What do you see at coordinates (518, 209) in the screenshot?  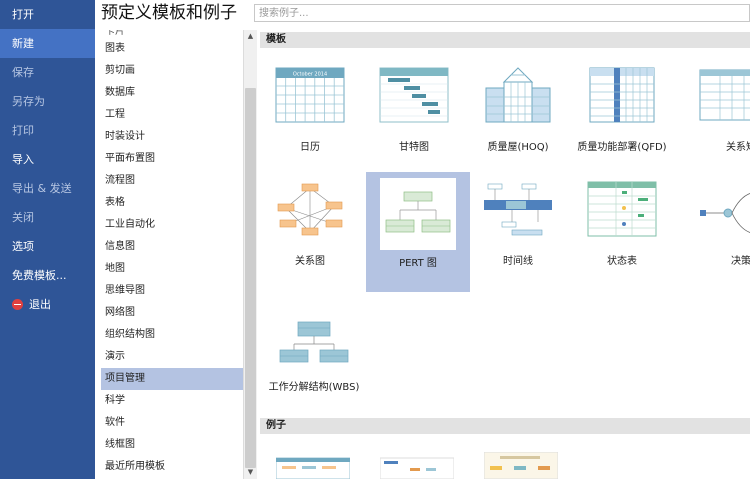 I see `timeline-thumb` at bounding box center [518, 209].